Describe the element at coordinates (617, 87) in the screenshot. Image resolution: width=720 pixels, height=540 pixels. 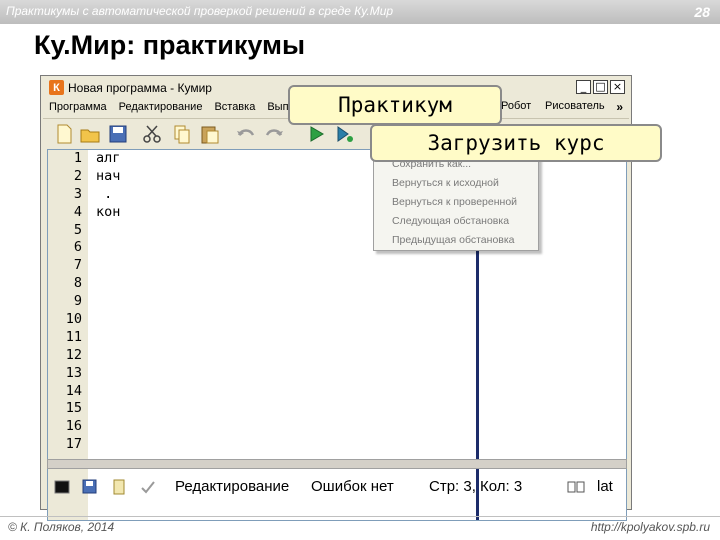
I see `close-button: ×` at that location.